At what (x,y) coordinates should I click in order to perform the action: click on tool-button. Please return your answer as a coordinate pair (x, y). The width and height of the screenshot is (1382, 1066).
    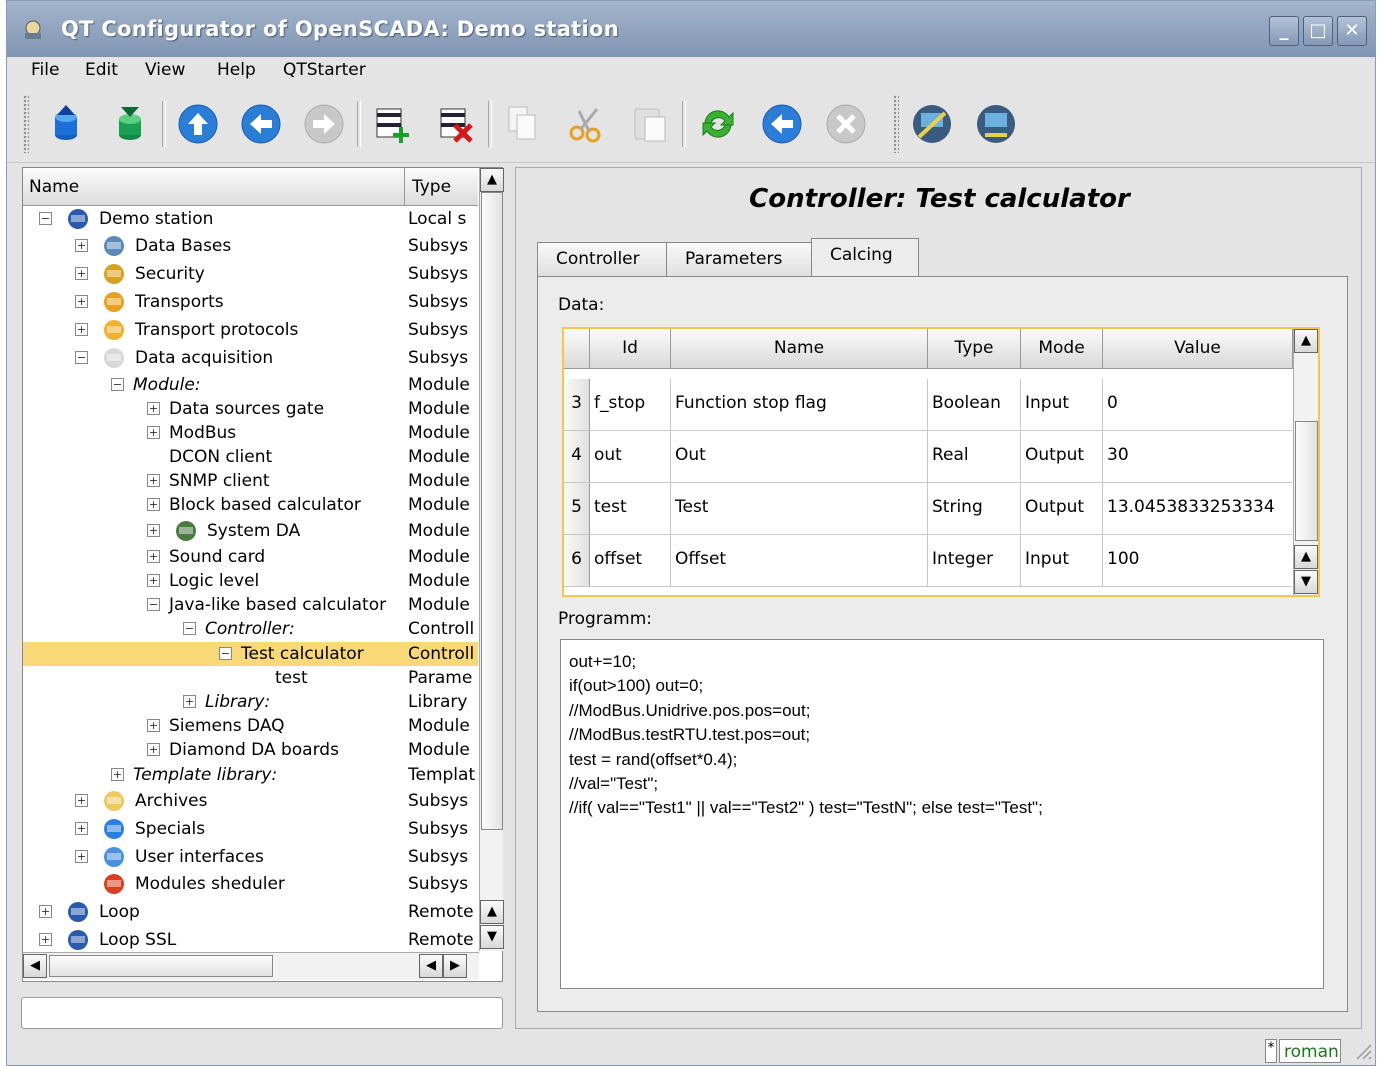
    Looking at the image, I should click on (932, 124).